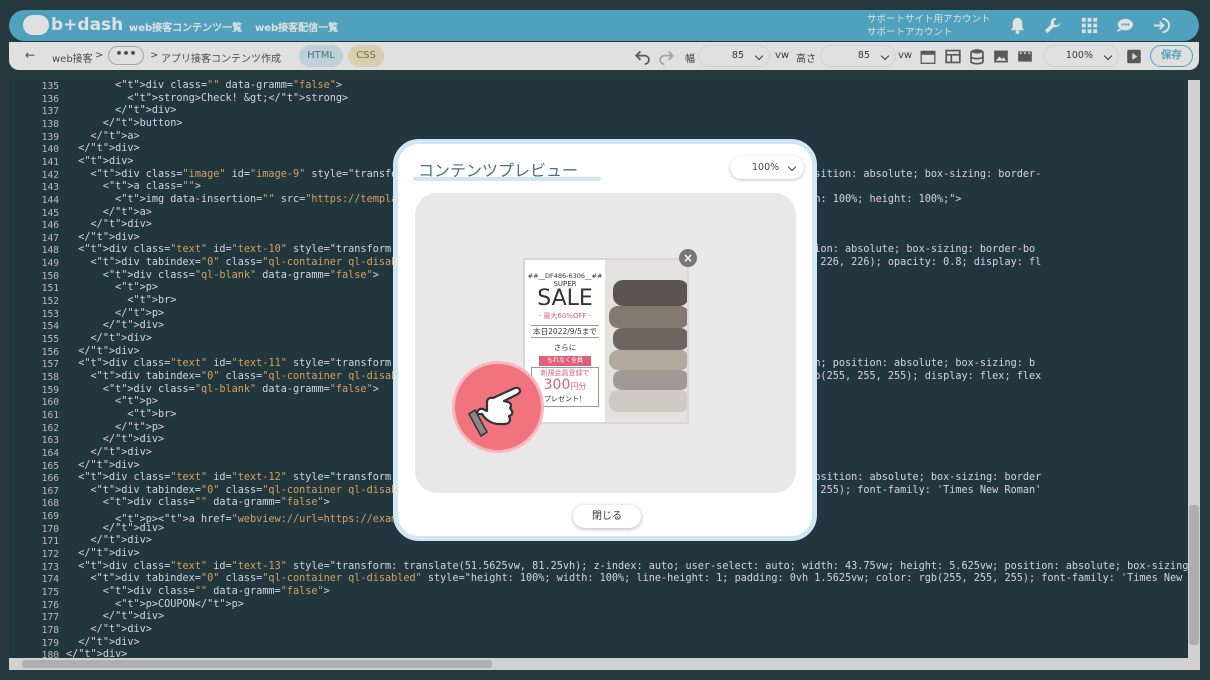 The height and width of the screenshot is (680, 1210). Describe the element at coordinates (688, 258) in the screenshot. I see `banner-close-icon: ×` at that location.